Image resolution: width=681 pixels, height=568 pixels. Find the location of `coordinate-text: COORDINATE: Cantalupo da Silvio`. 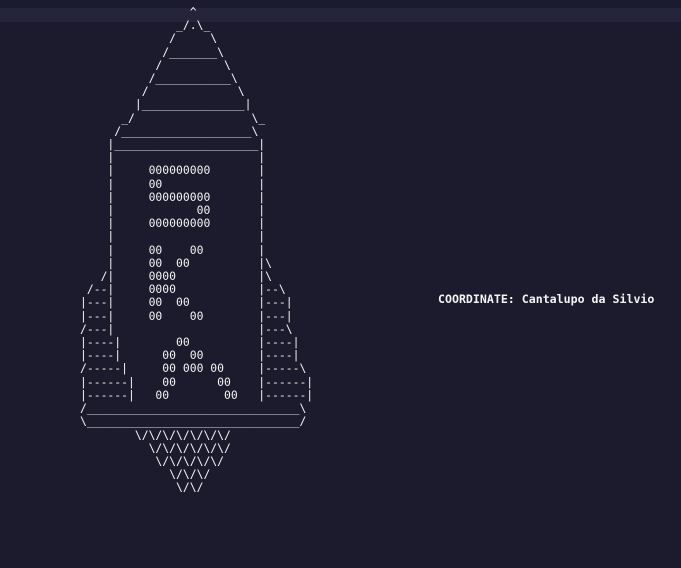

coordinate-text: COORDINATE: Cantalupo da Silvio is located at coordinates (546, 299).